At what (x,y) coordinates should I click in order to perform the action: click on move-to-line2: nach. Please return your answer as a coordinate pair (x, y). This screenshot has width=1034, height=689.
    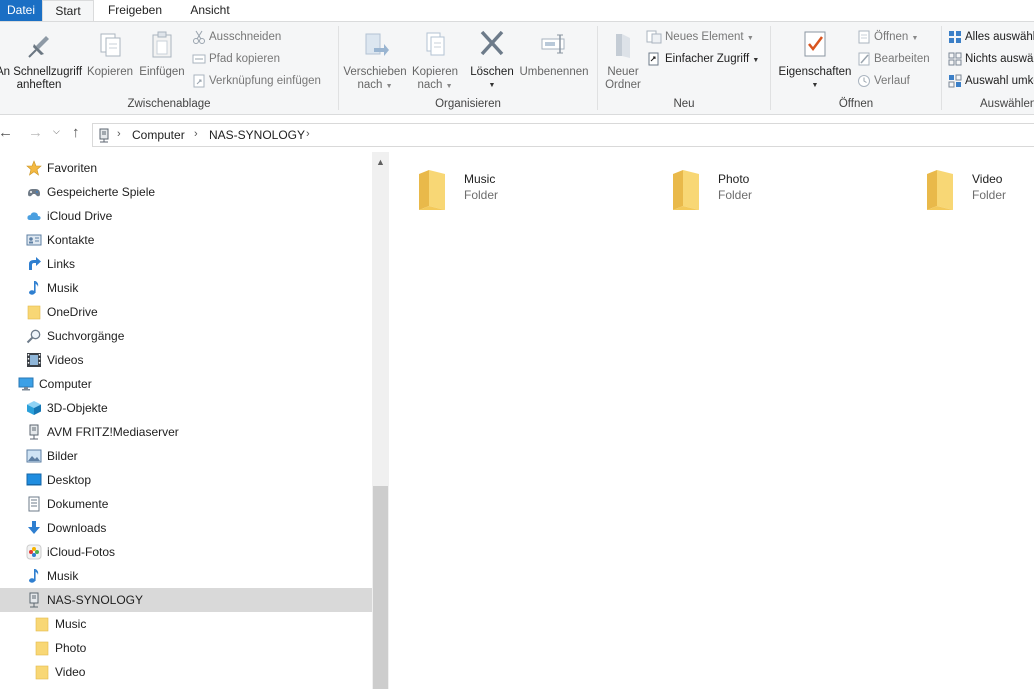
    Looking at the image, I should click on (370, 85).